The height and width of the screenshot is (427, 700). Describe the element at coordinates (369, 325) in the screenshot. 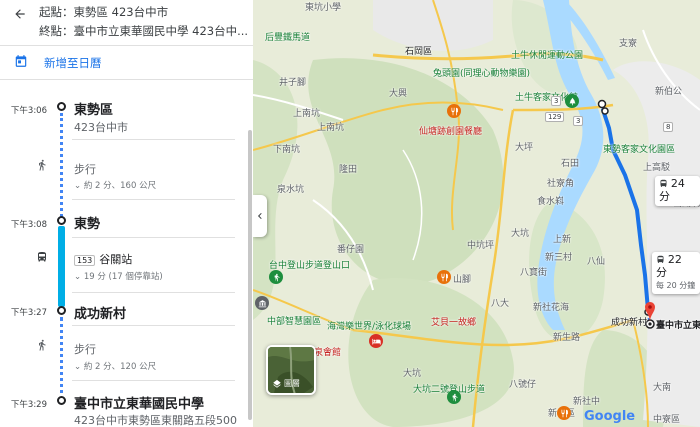

I see `map-label: 海灣樂世界/泳化球場` at that location.